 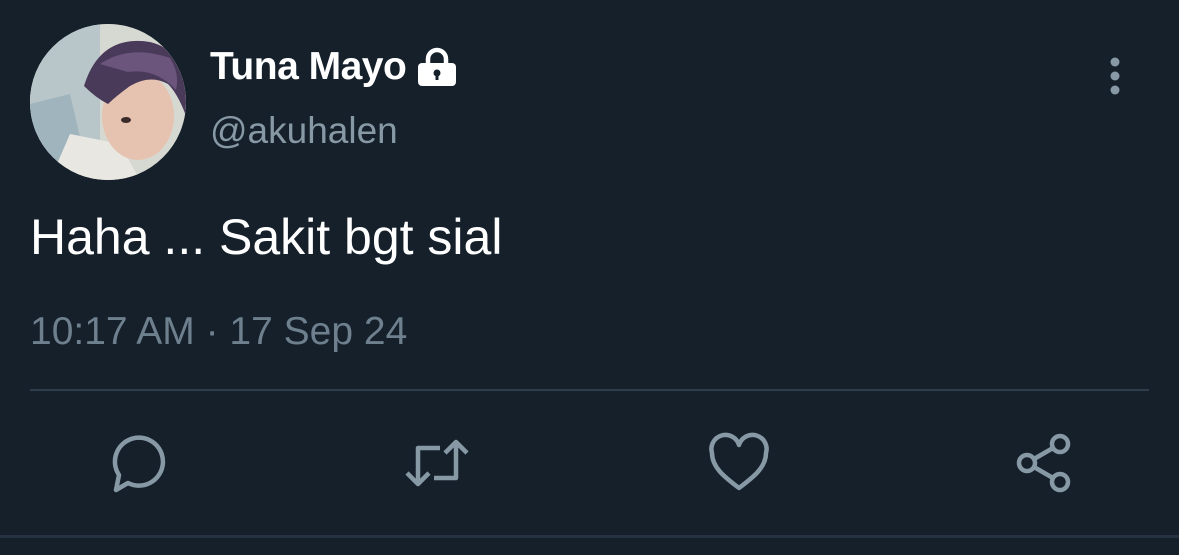 I want to click on share-icon, so click(x=1043, y=463).